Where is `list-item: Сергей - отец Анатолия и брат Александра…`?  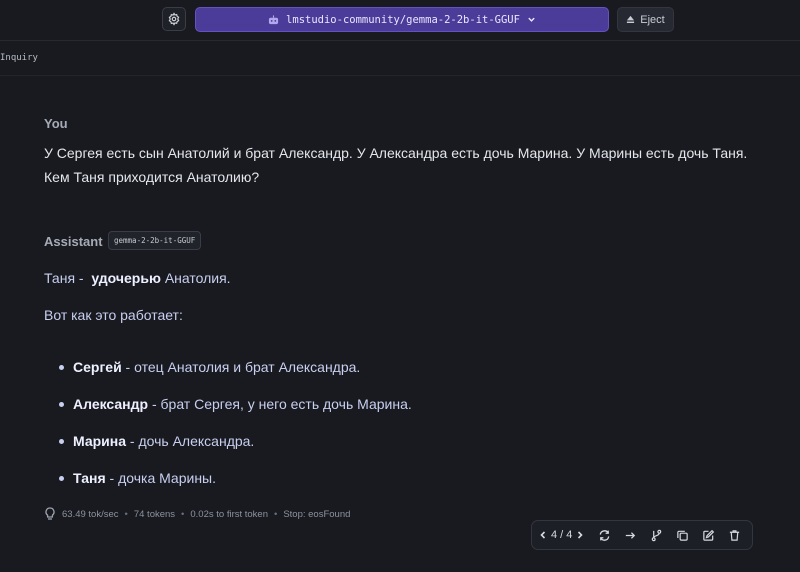
list-item: Сергей - отец Анатолия и брат Александра… is located at coordinates (210, 367).